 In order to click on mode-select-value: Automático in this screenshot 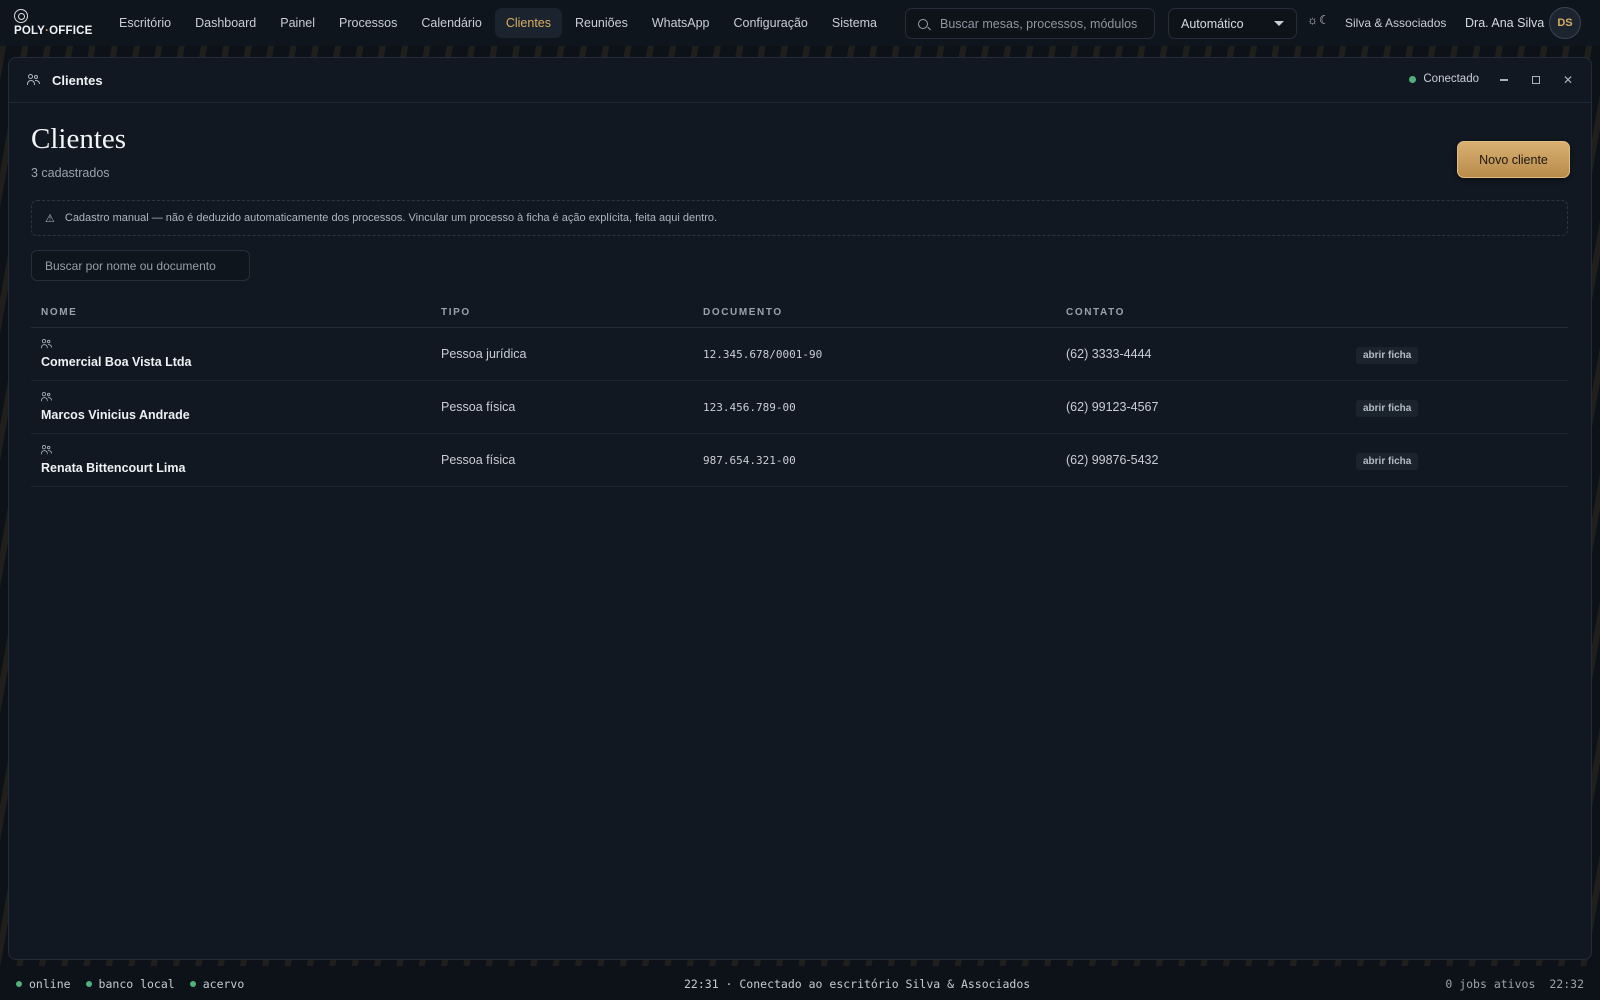, I will do `click(1212, 23)`.